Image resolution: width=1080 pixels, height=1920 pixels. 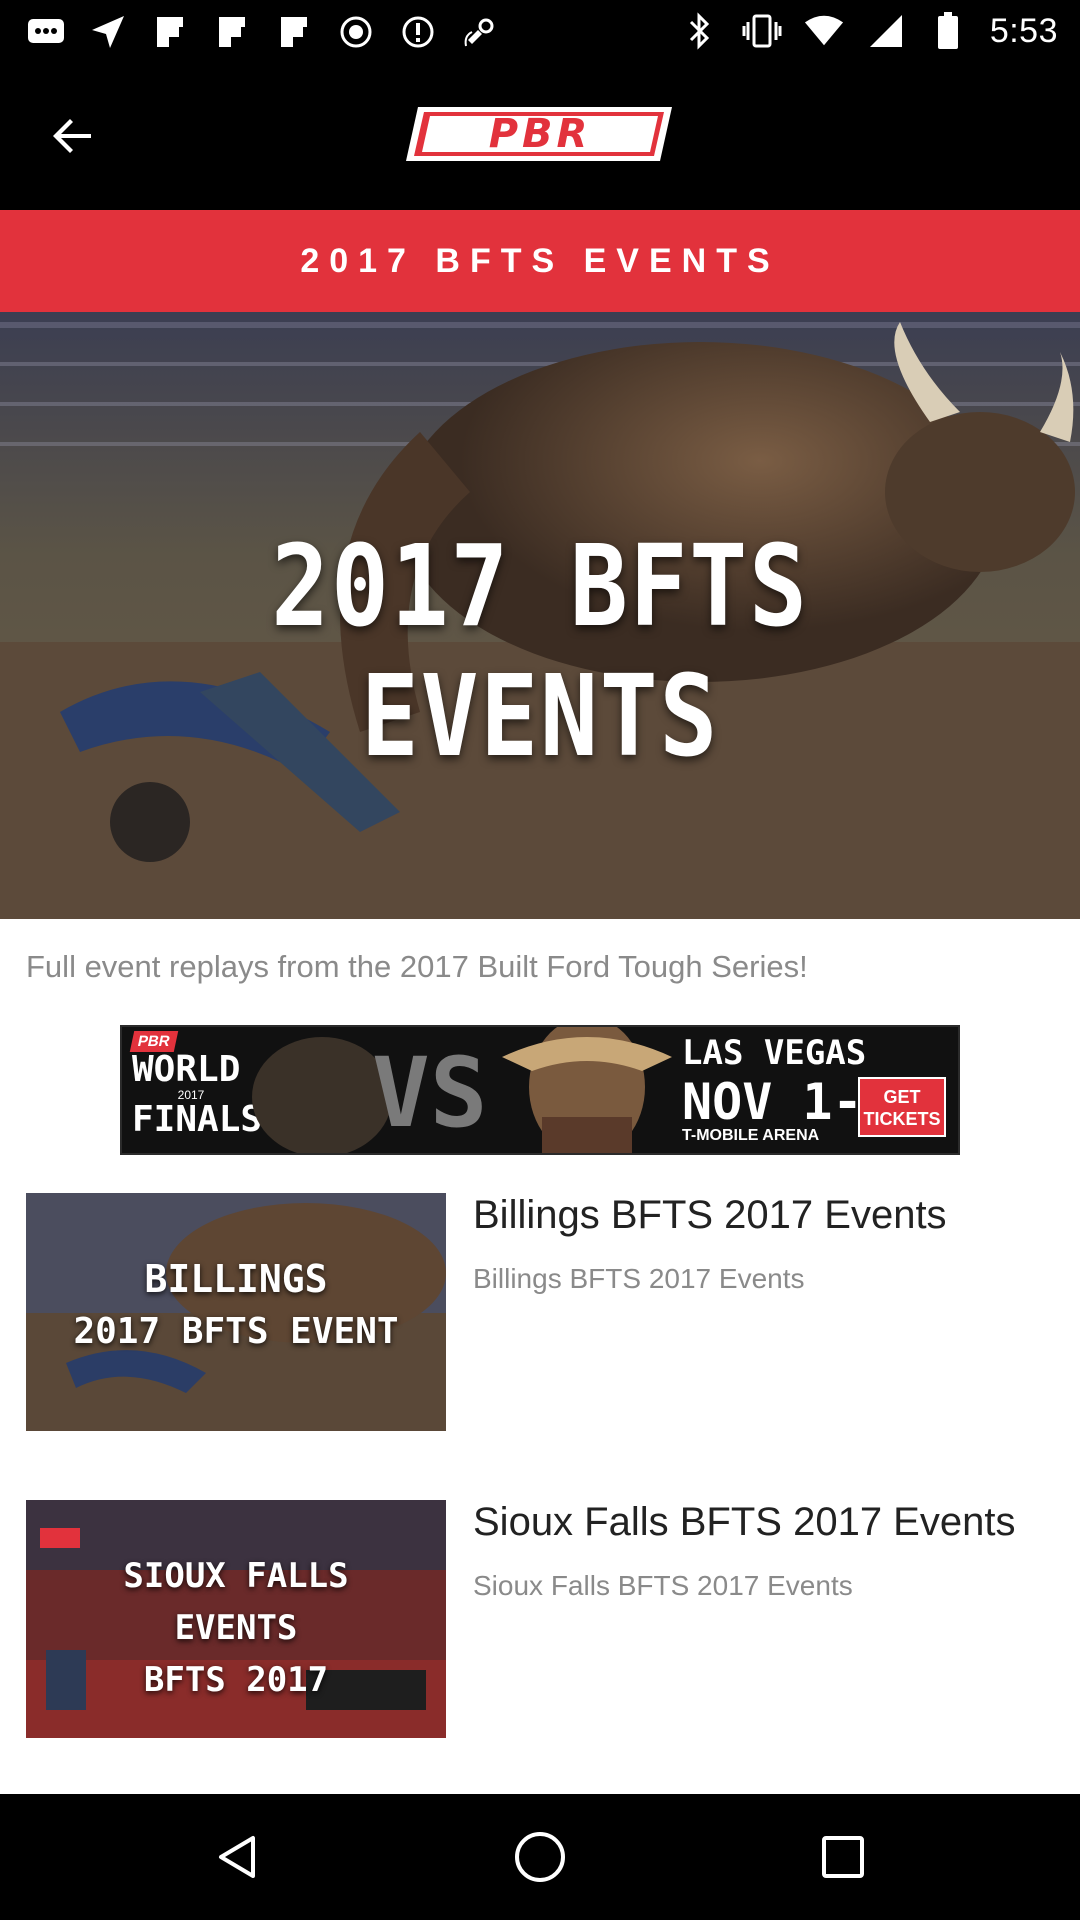 What do you see at coordinates (710, 1215) in the screenshot?
I see `event-title: Billings BFTS 2017 Events` at bounding box center [710, 1215].